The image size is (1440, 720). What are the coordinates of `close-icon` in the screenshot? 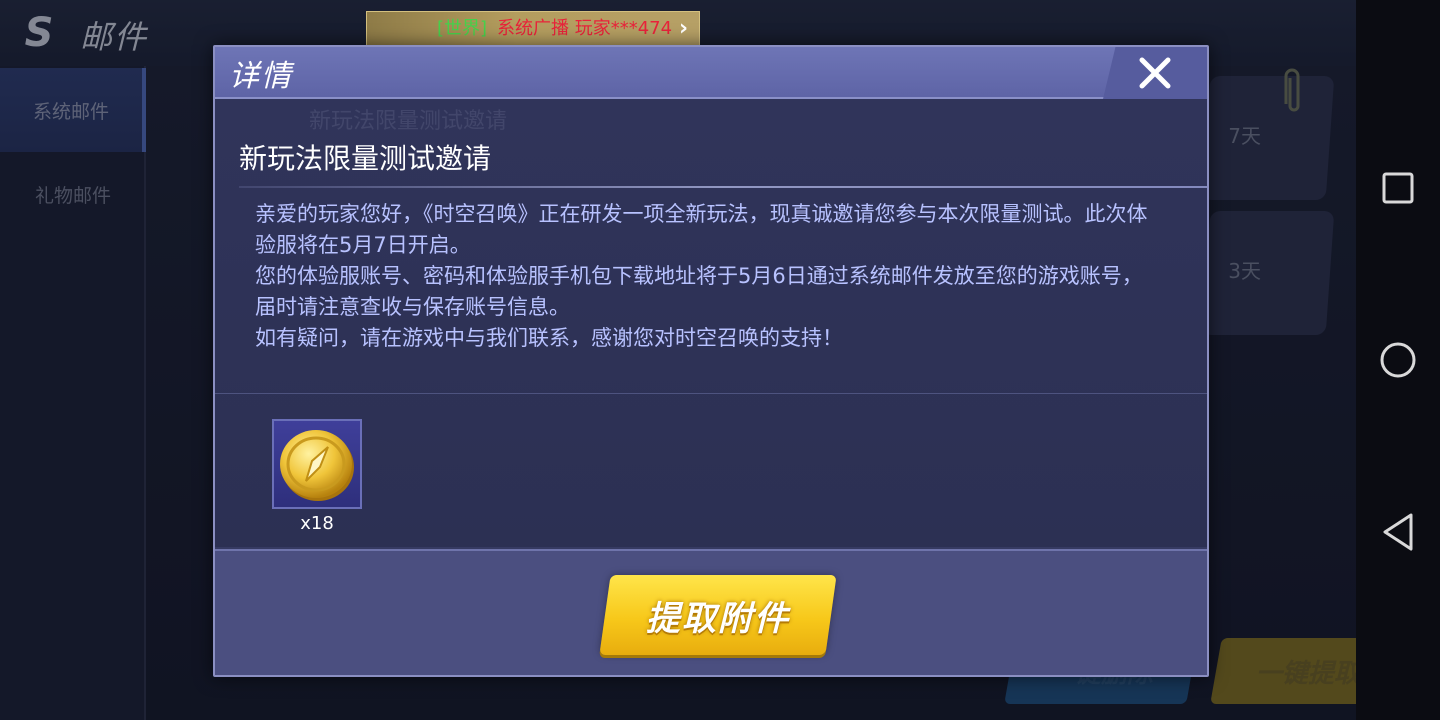 It's located at (1155, 73).